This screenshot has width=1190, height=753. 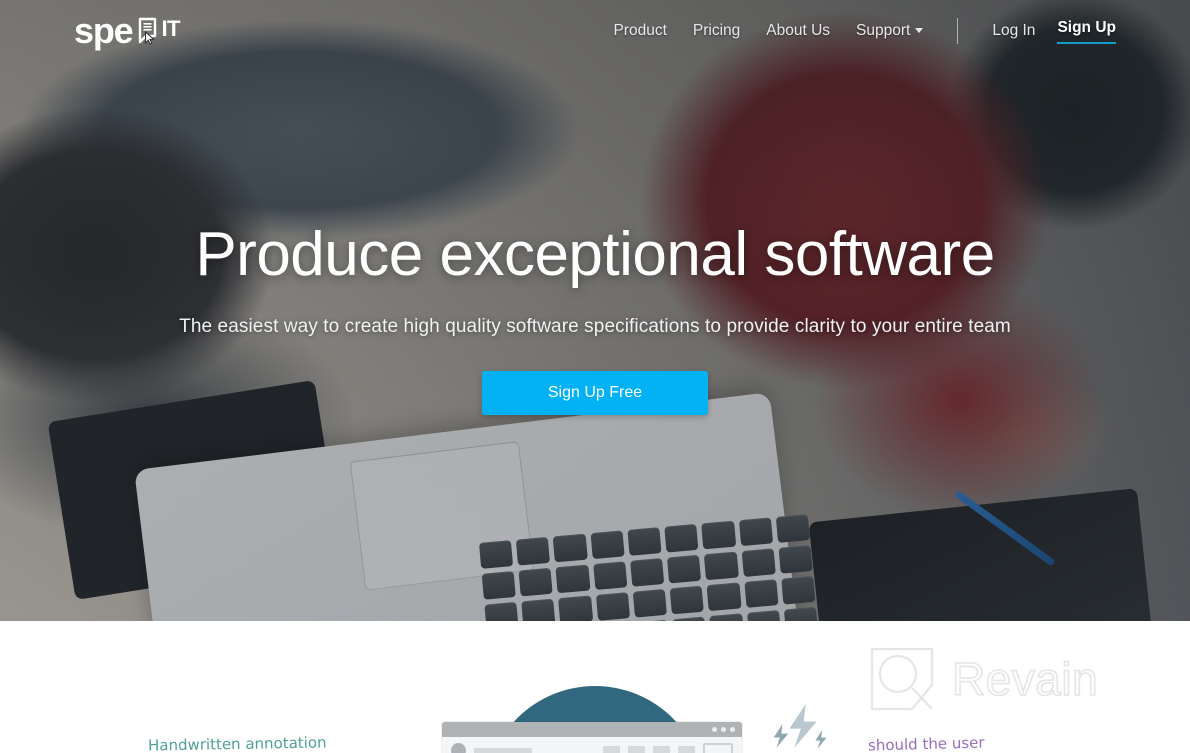 What do you see at coordinates (1086, 31) in the screenshot?
I see `signup-link: Sign Up` at bounding box center [1086, 31].